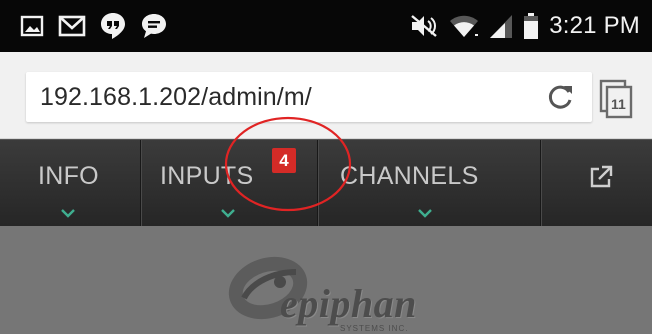 This screenshot has height=334, width=652. Describe the element at coordinates (561, 97) in the screenshot. I see `reload-icon` at that location.